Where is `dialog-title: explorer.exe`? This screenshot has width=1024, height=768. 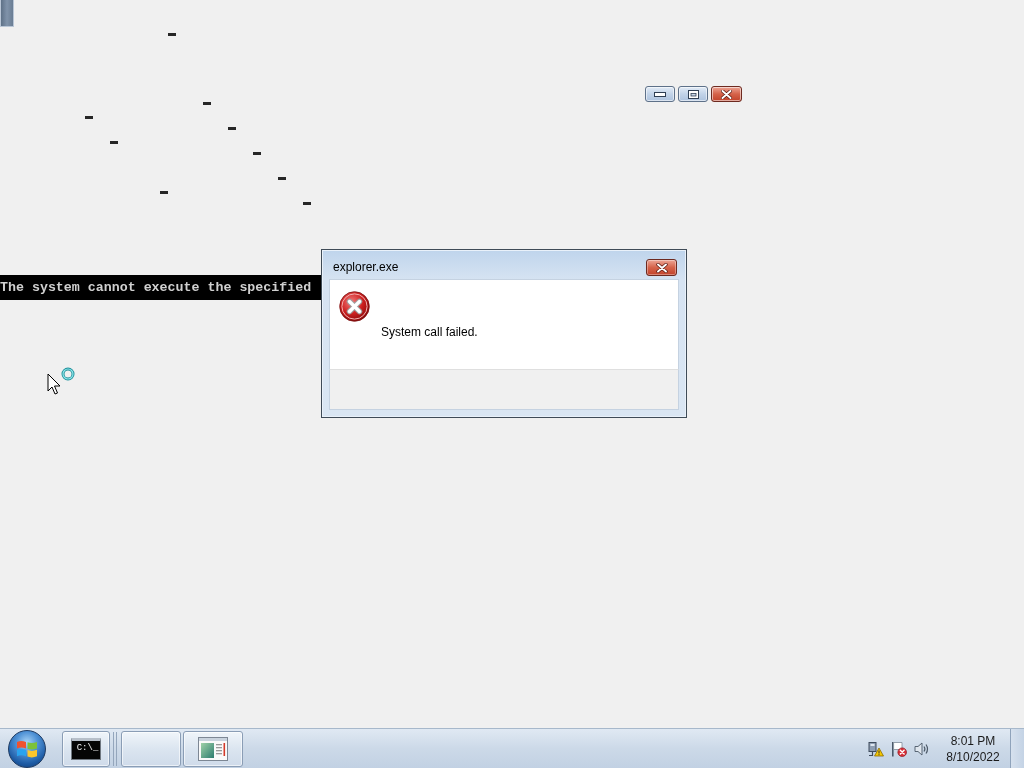 dialog-title: explorer.exe is located at coordinates (366, 267).